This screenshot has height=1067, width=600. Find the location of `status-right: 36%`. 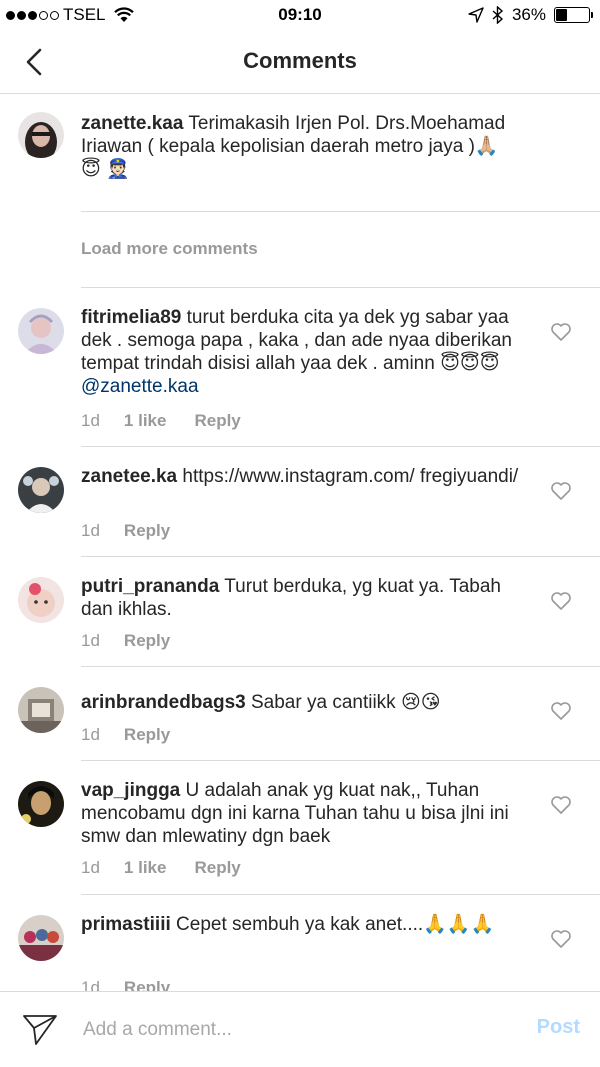

status-right: 36% is located at coordinates (530, 15).